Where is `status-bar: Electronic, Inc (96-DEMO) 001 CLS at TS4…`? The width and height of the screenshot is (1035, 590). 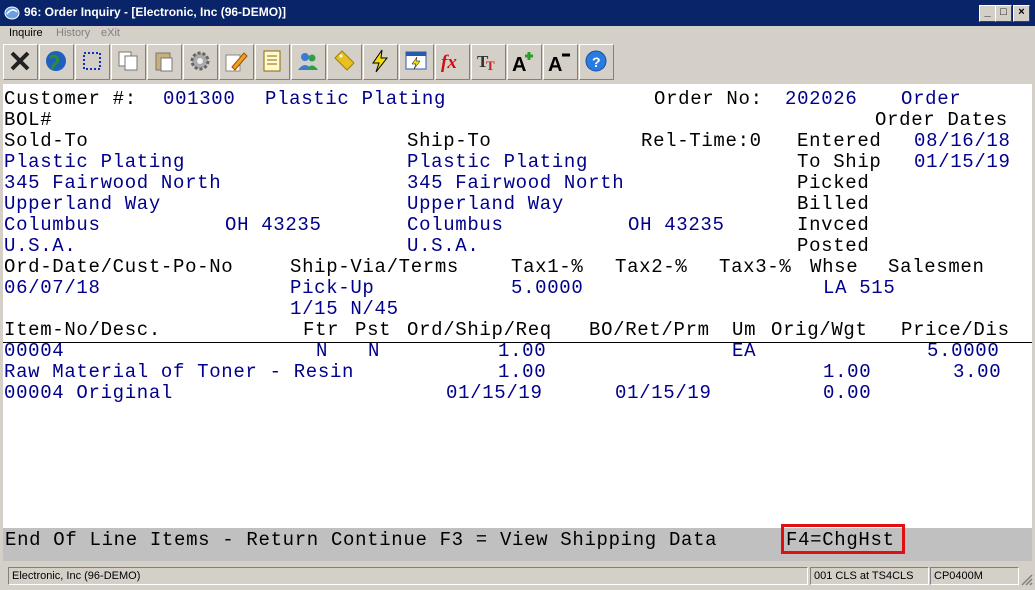
status-bar: Electronic, Inc (96-DEMO) 001 CLS at TS4… is located at coordinates (517, 577).